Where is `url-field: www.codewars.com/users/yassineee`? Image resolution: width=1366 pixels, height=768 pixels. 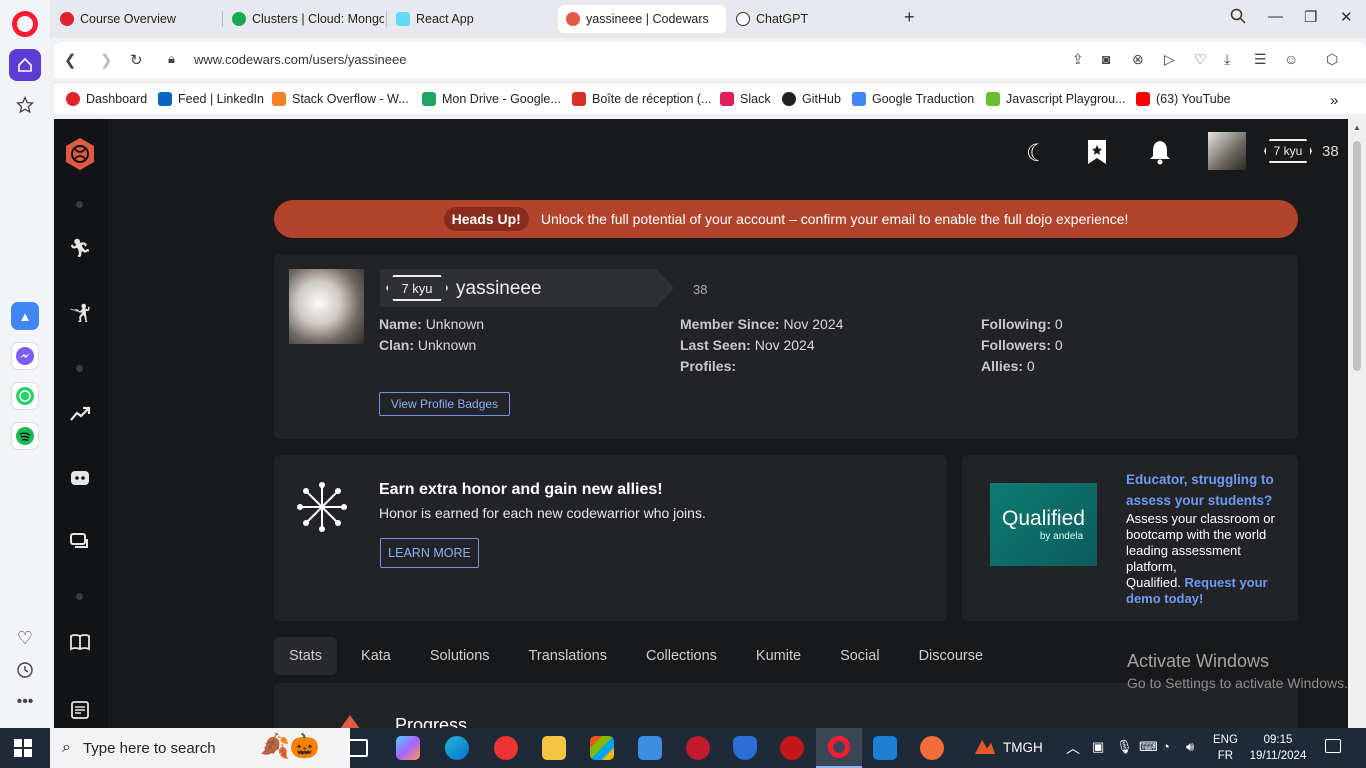
url-field: www.codewars.com/users/yassineee is located at coordinates (300, 59).